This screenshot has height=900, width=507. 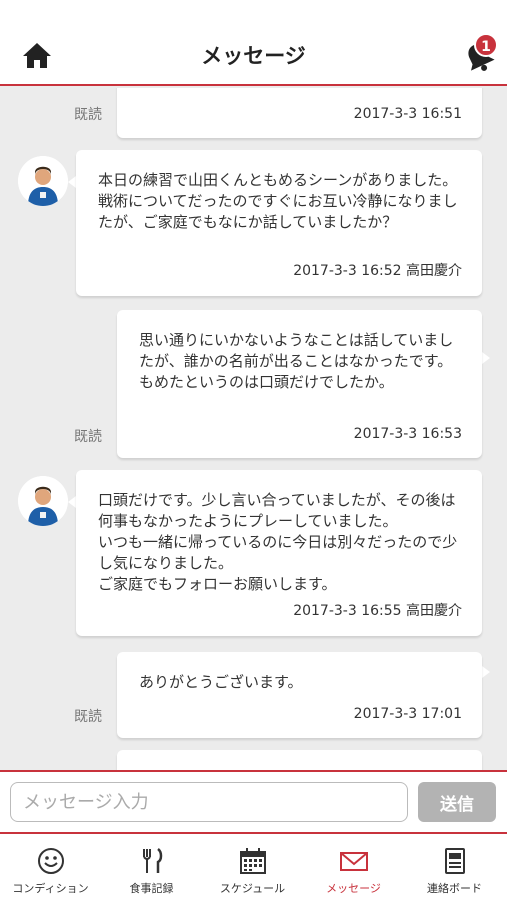 I want to click on board-icon, so click(x=455, y=861).